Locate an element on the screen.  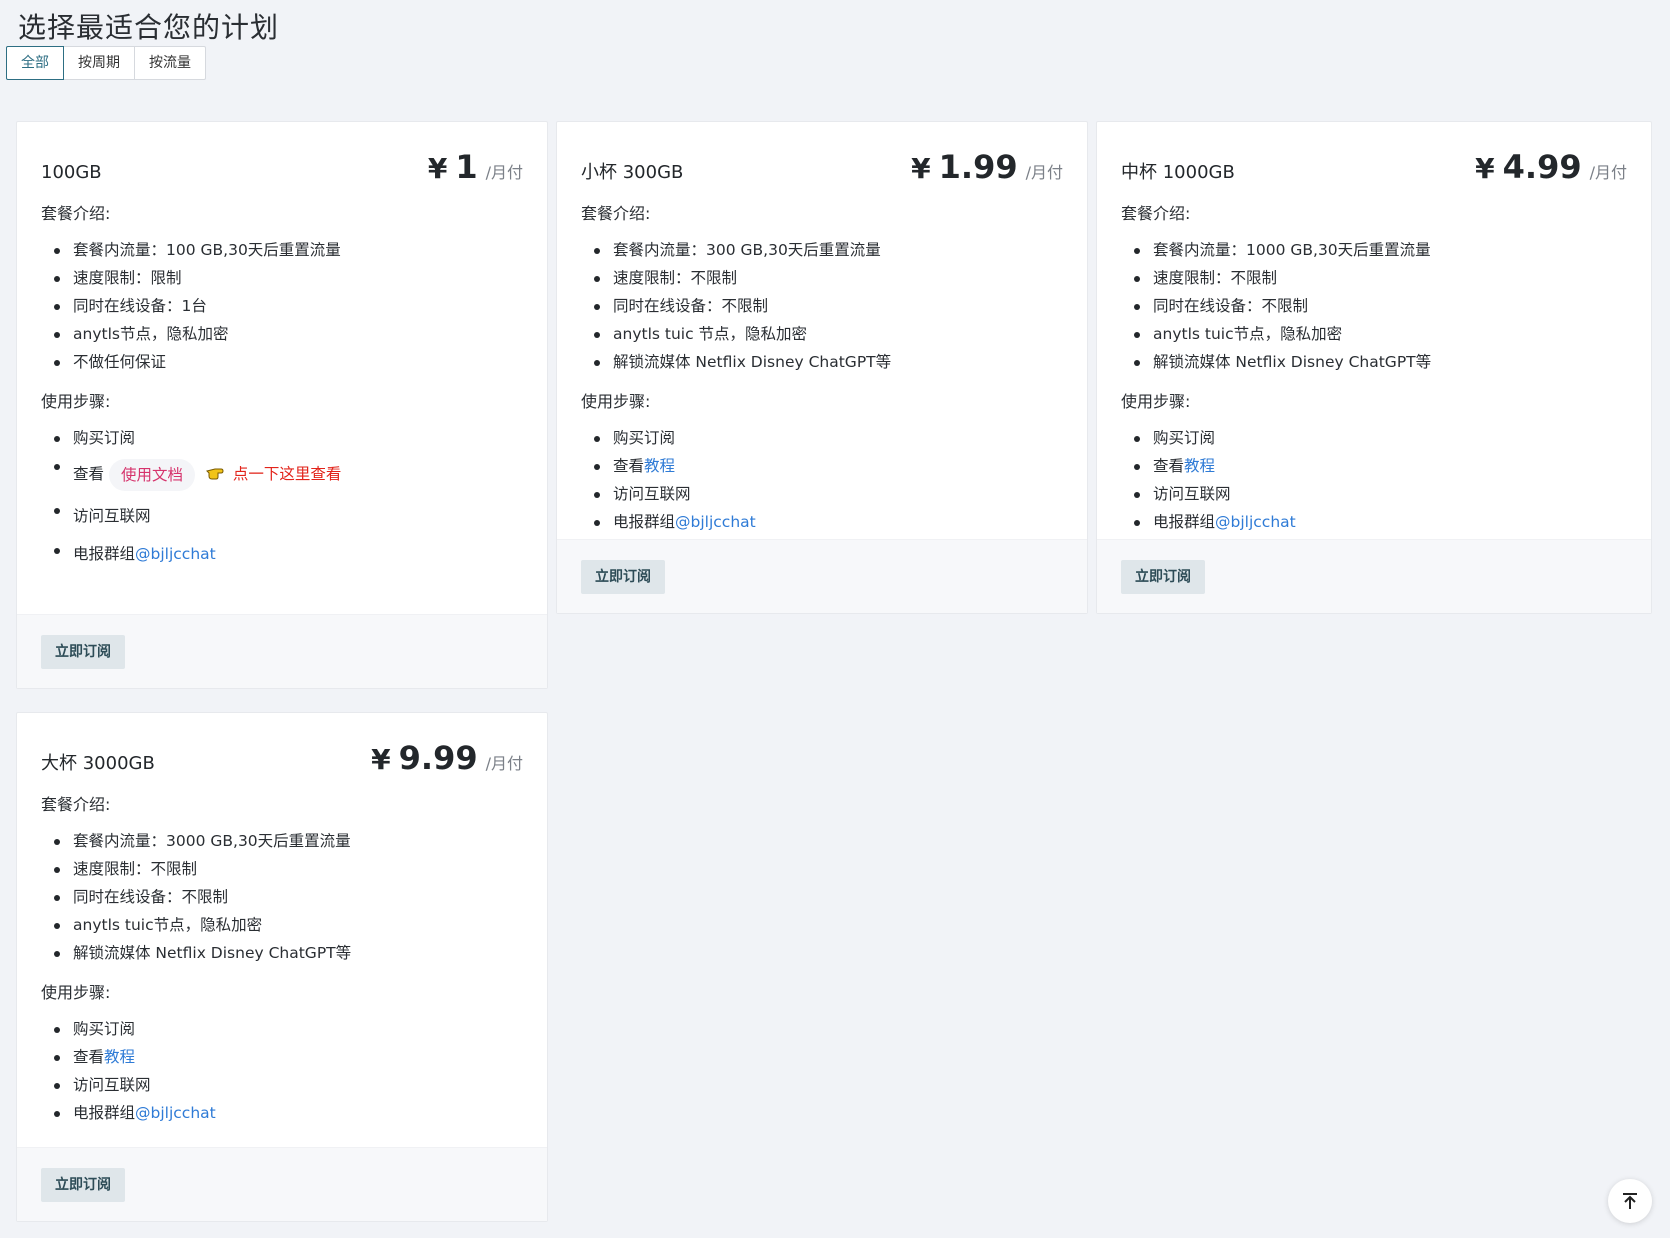
list-item: 套餐内流量：100 GB,30天后重置流量 is located at coordinates (282, 250).